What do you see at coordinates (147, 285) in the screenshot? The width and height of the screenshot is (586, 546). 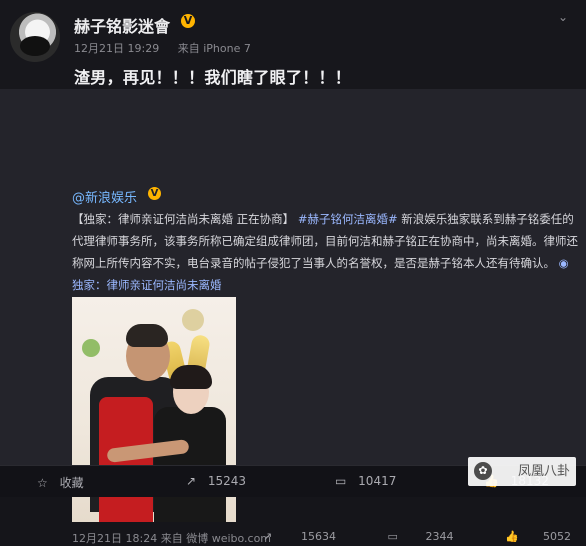 I see `repost-link: 独家：律师亲证何洁尚未离婚` at bounding box center [147, 285].